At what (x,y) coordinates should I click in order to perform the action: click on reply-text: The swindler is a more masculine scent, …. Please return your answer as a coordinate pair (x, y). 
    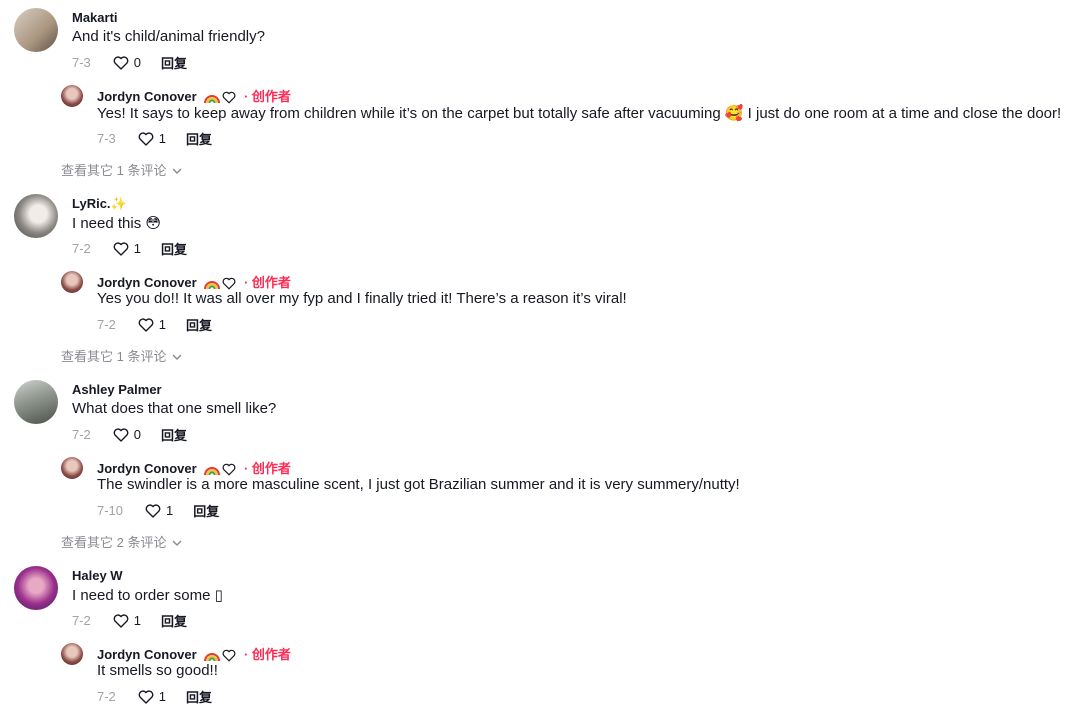
    Looking at the image, I should click on (418, 484).